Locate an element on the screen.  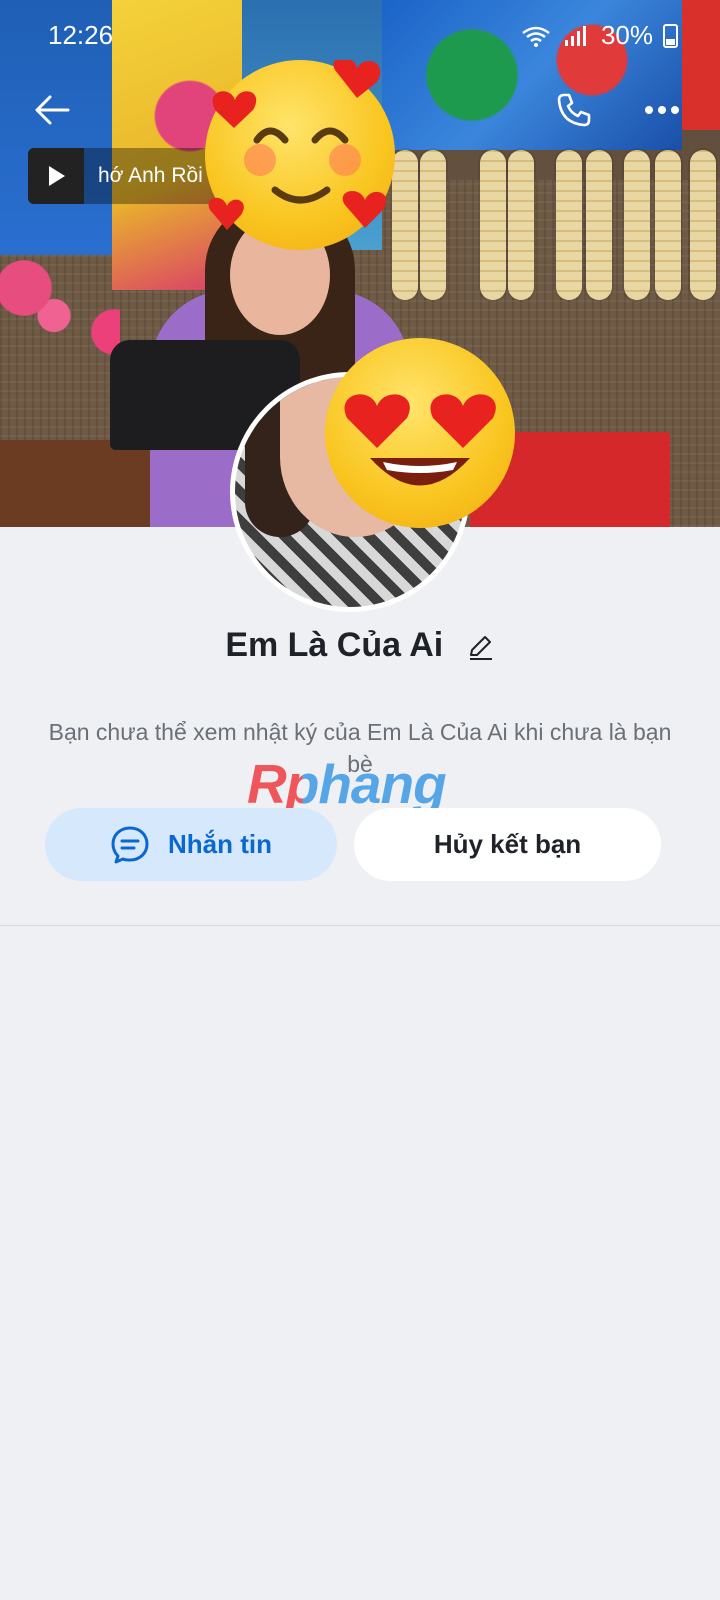
unfriend-button-label: Hủy kết bạn is located at coordinates (507, 844).